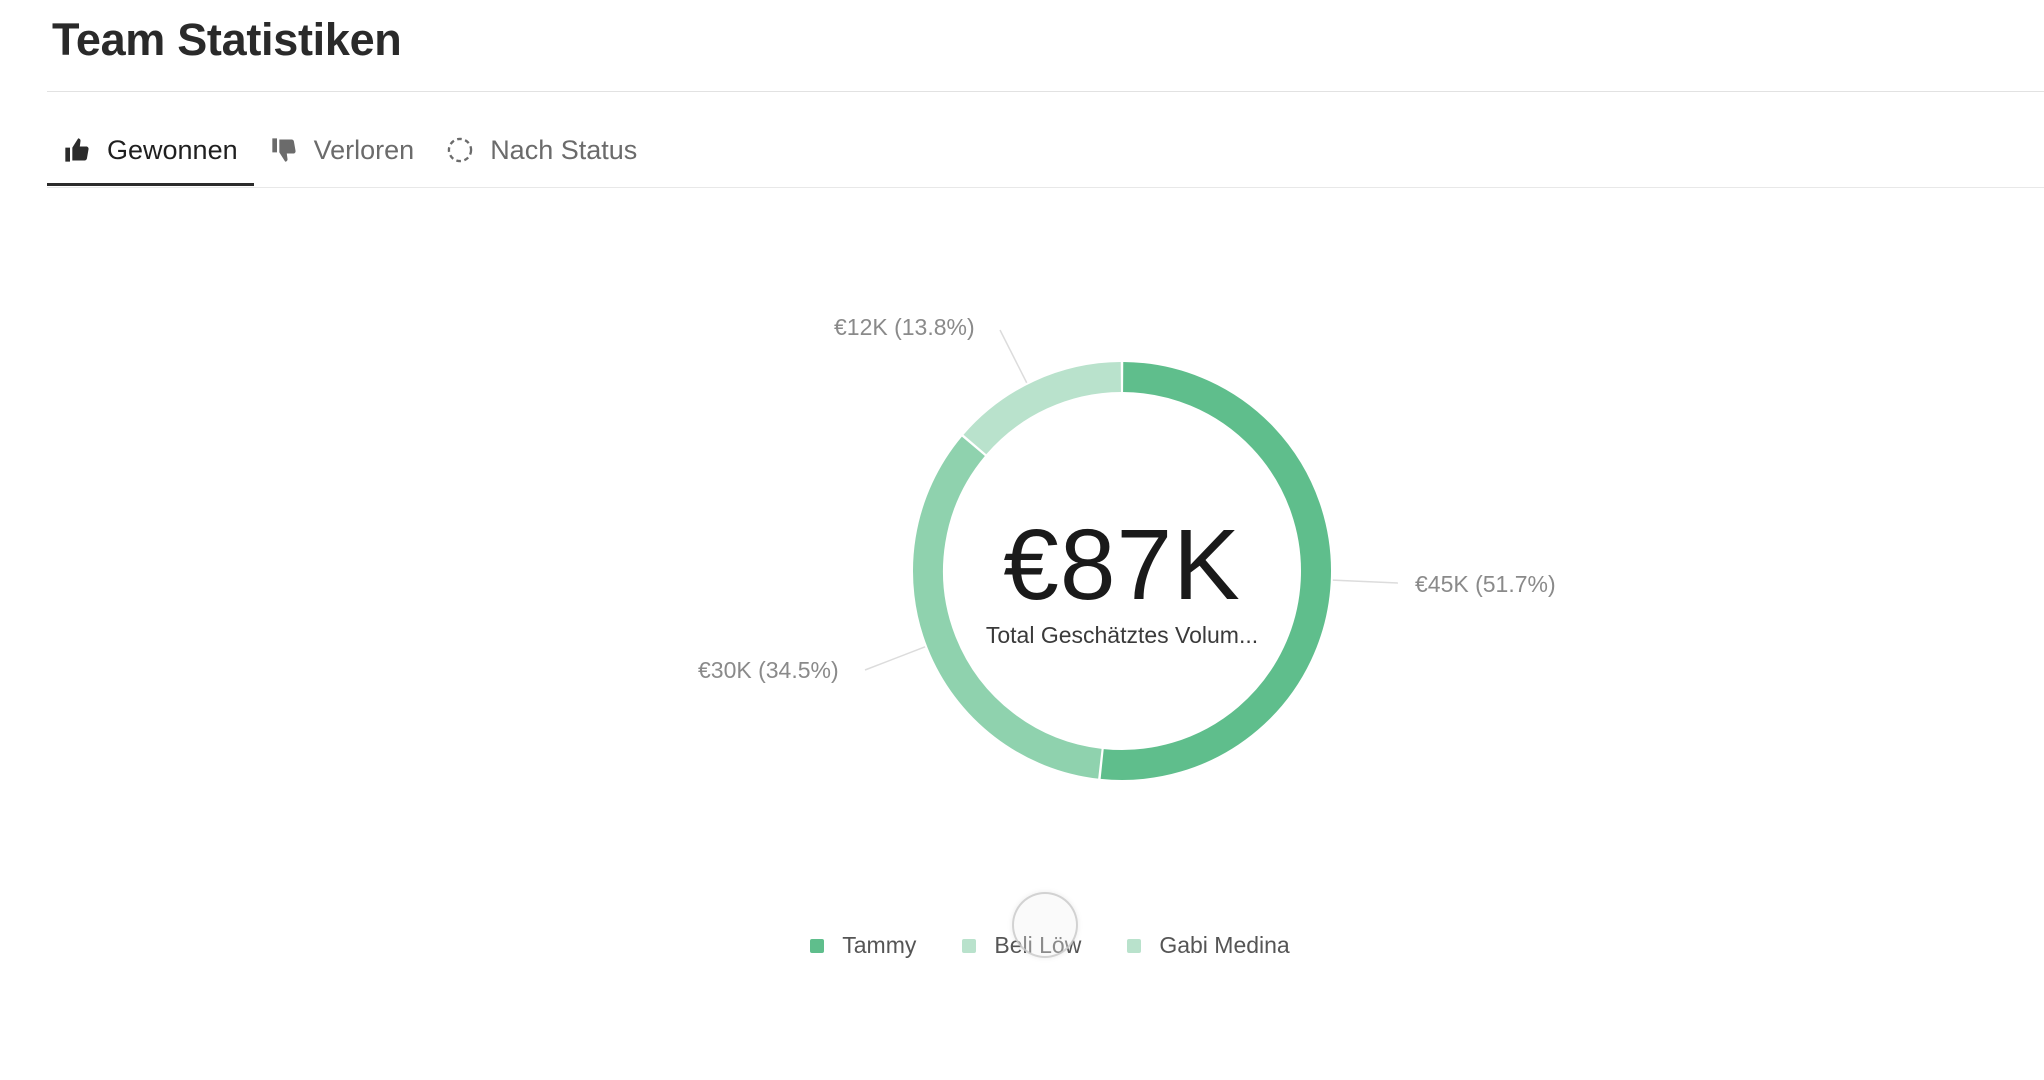  What do you see at coordinates (768, 670) in the screenshot?
I see `slice-label-beli-loew: €30K (34.5%)` at bounding box center [768, 670].